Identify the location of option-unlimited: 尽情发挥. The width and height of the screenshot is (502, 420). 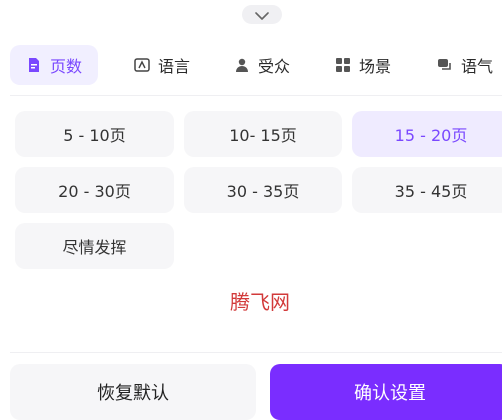
(94, 246).